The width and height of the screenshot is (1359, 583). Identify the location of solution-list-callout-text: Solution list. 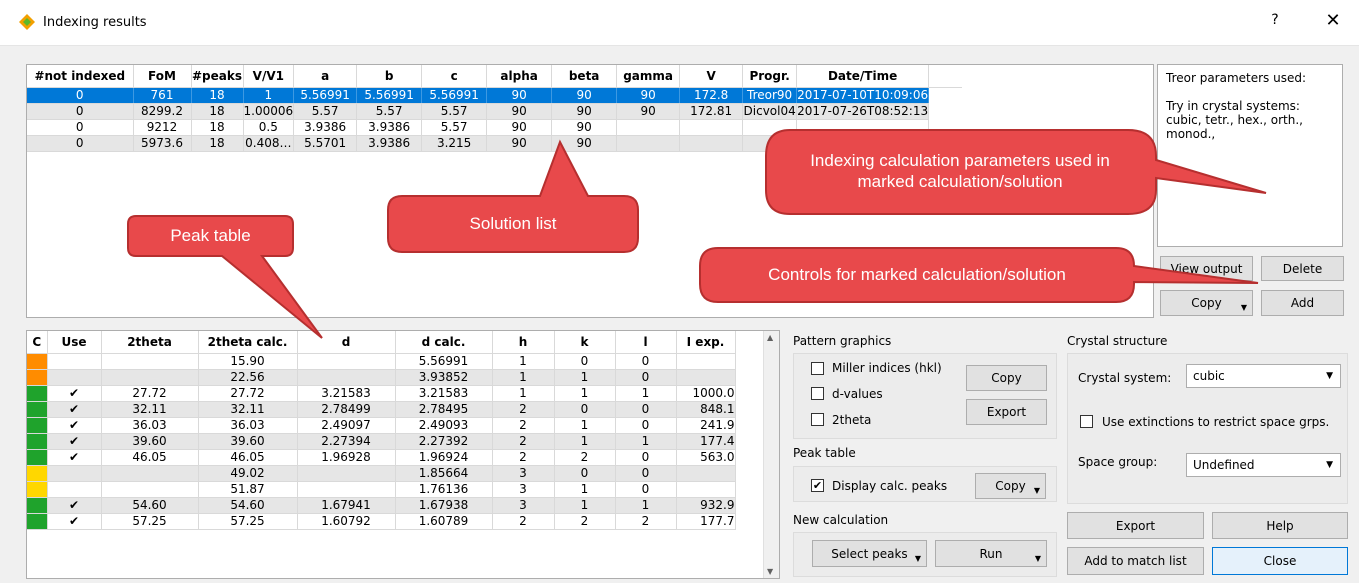
(513, 223).